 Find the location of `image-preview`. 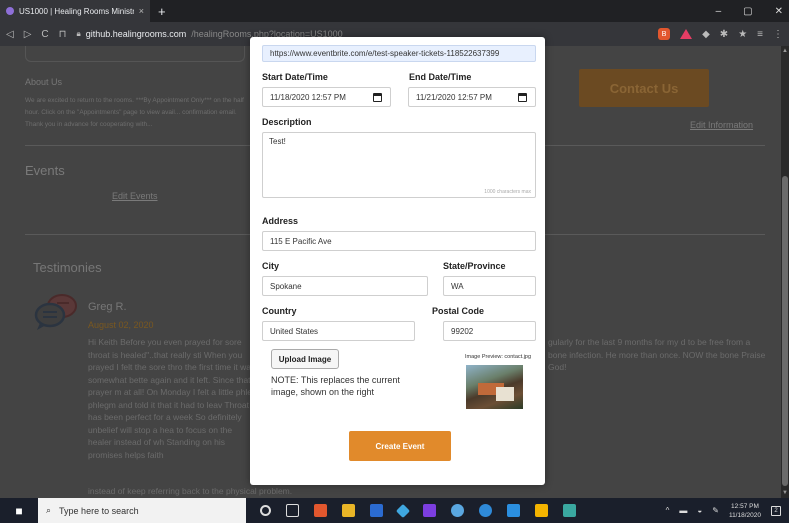

image-preview is located at coordinates (494, 387).